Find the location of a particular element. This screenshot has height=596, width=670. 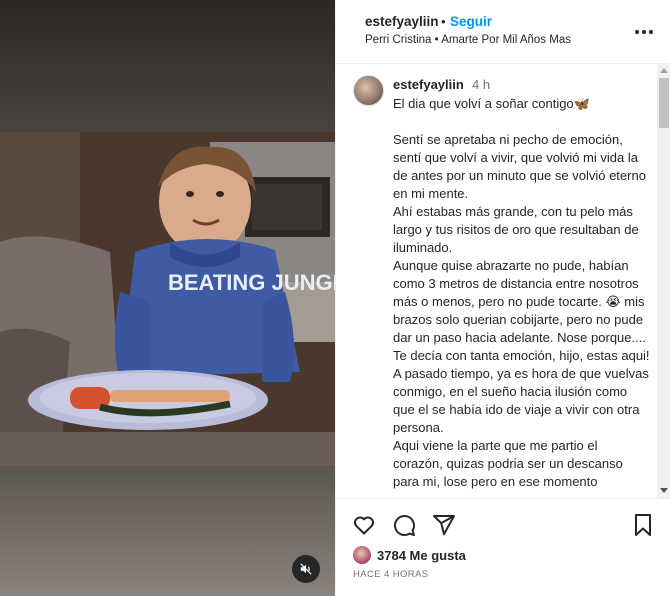

more-options-icon is located at coordinates (644, 32).